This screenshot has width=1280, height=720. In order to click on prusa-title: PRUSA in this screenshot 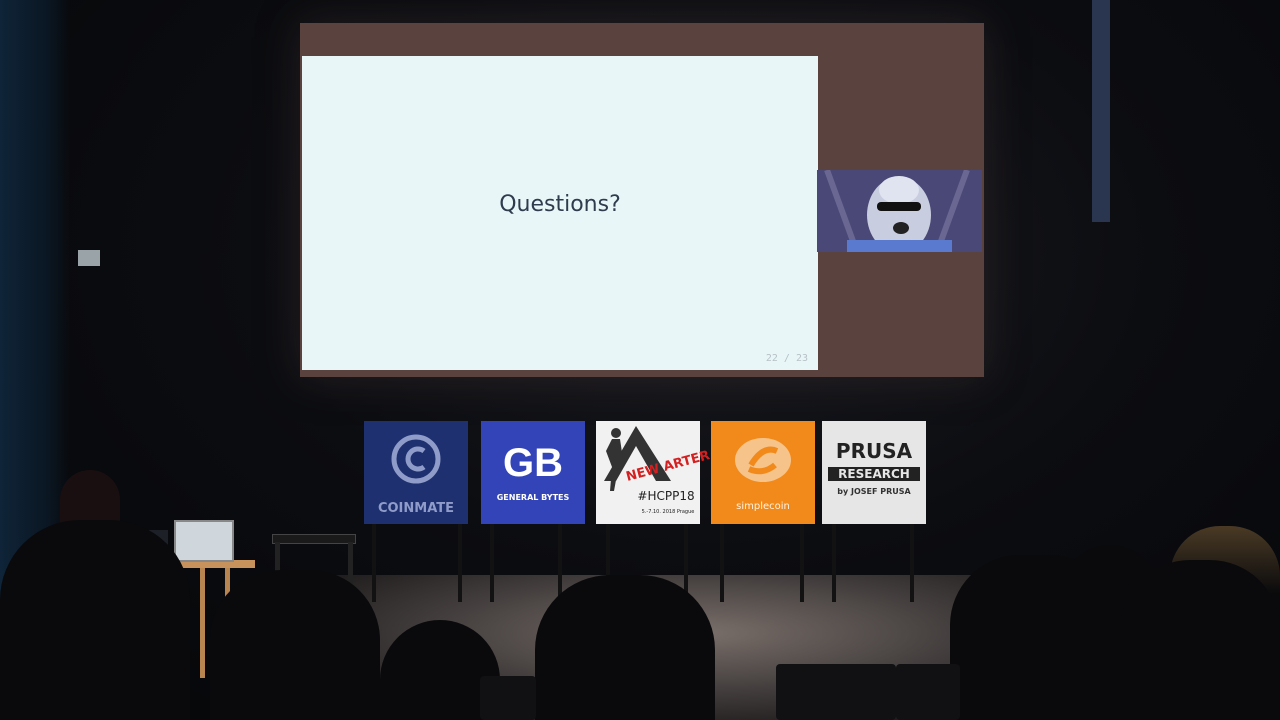, I will do `click(874, 451)`.